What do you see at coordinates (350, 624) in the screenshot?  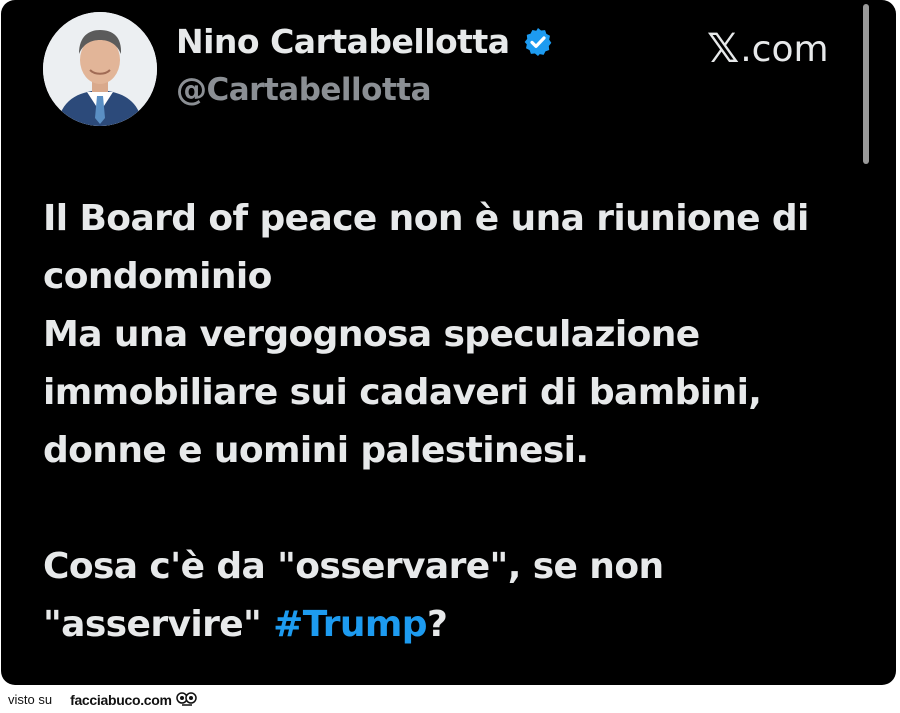 I see `hashtag-link: #Trump` at bounding box center [350, 624].